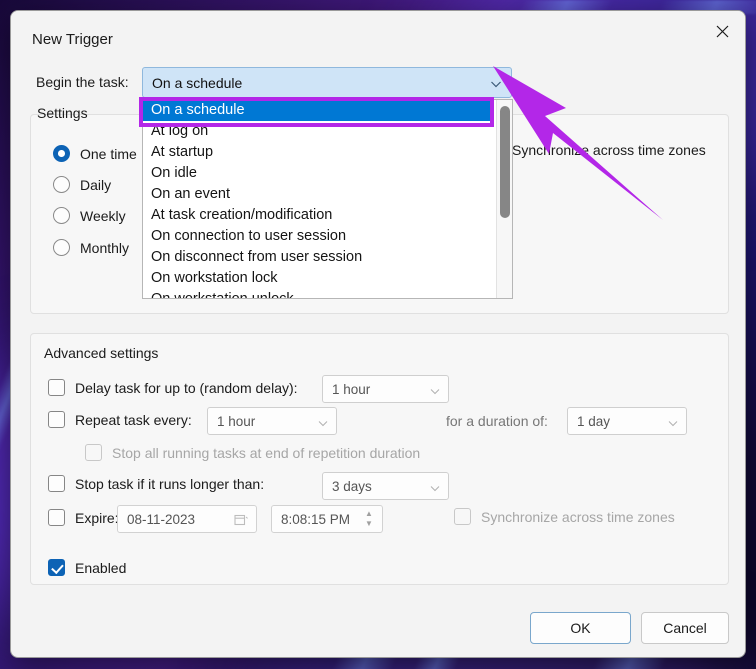 This screenshot has height=669, width=756. Describe the element at coordinates (316, 519) in the screenshot. I see `expire-time-value: 8:08:15 PM` at that location.